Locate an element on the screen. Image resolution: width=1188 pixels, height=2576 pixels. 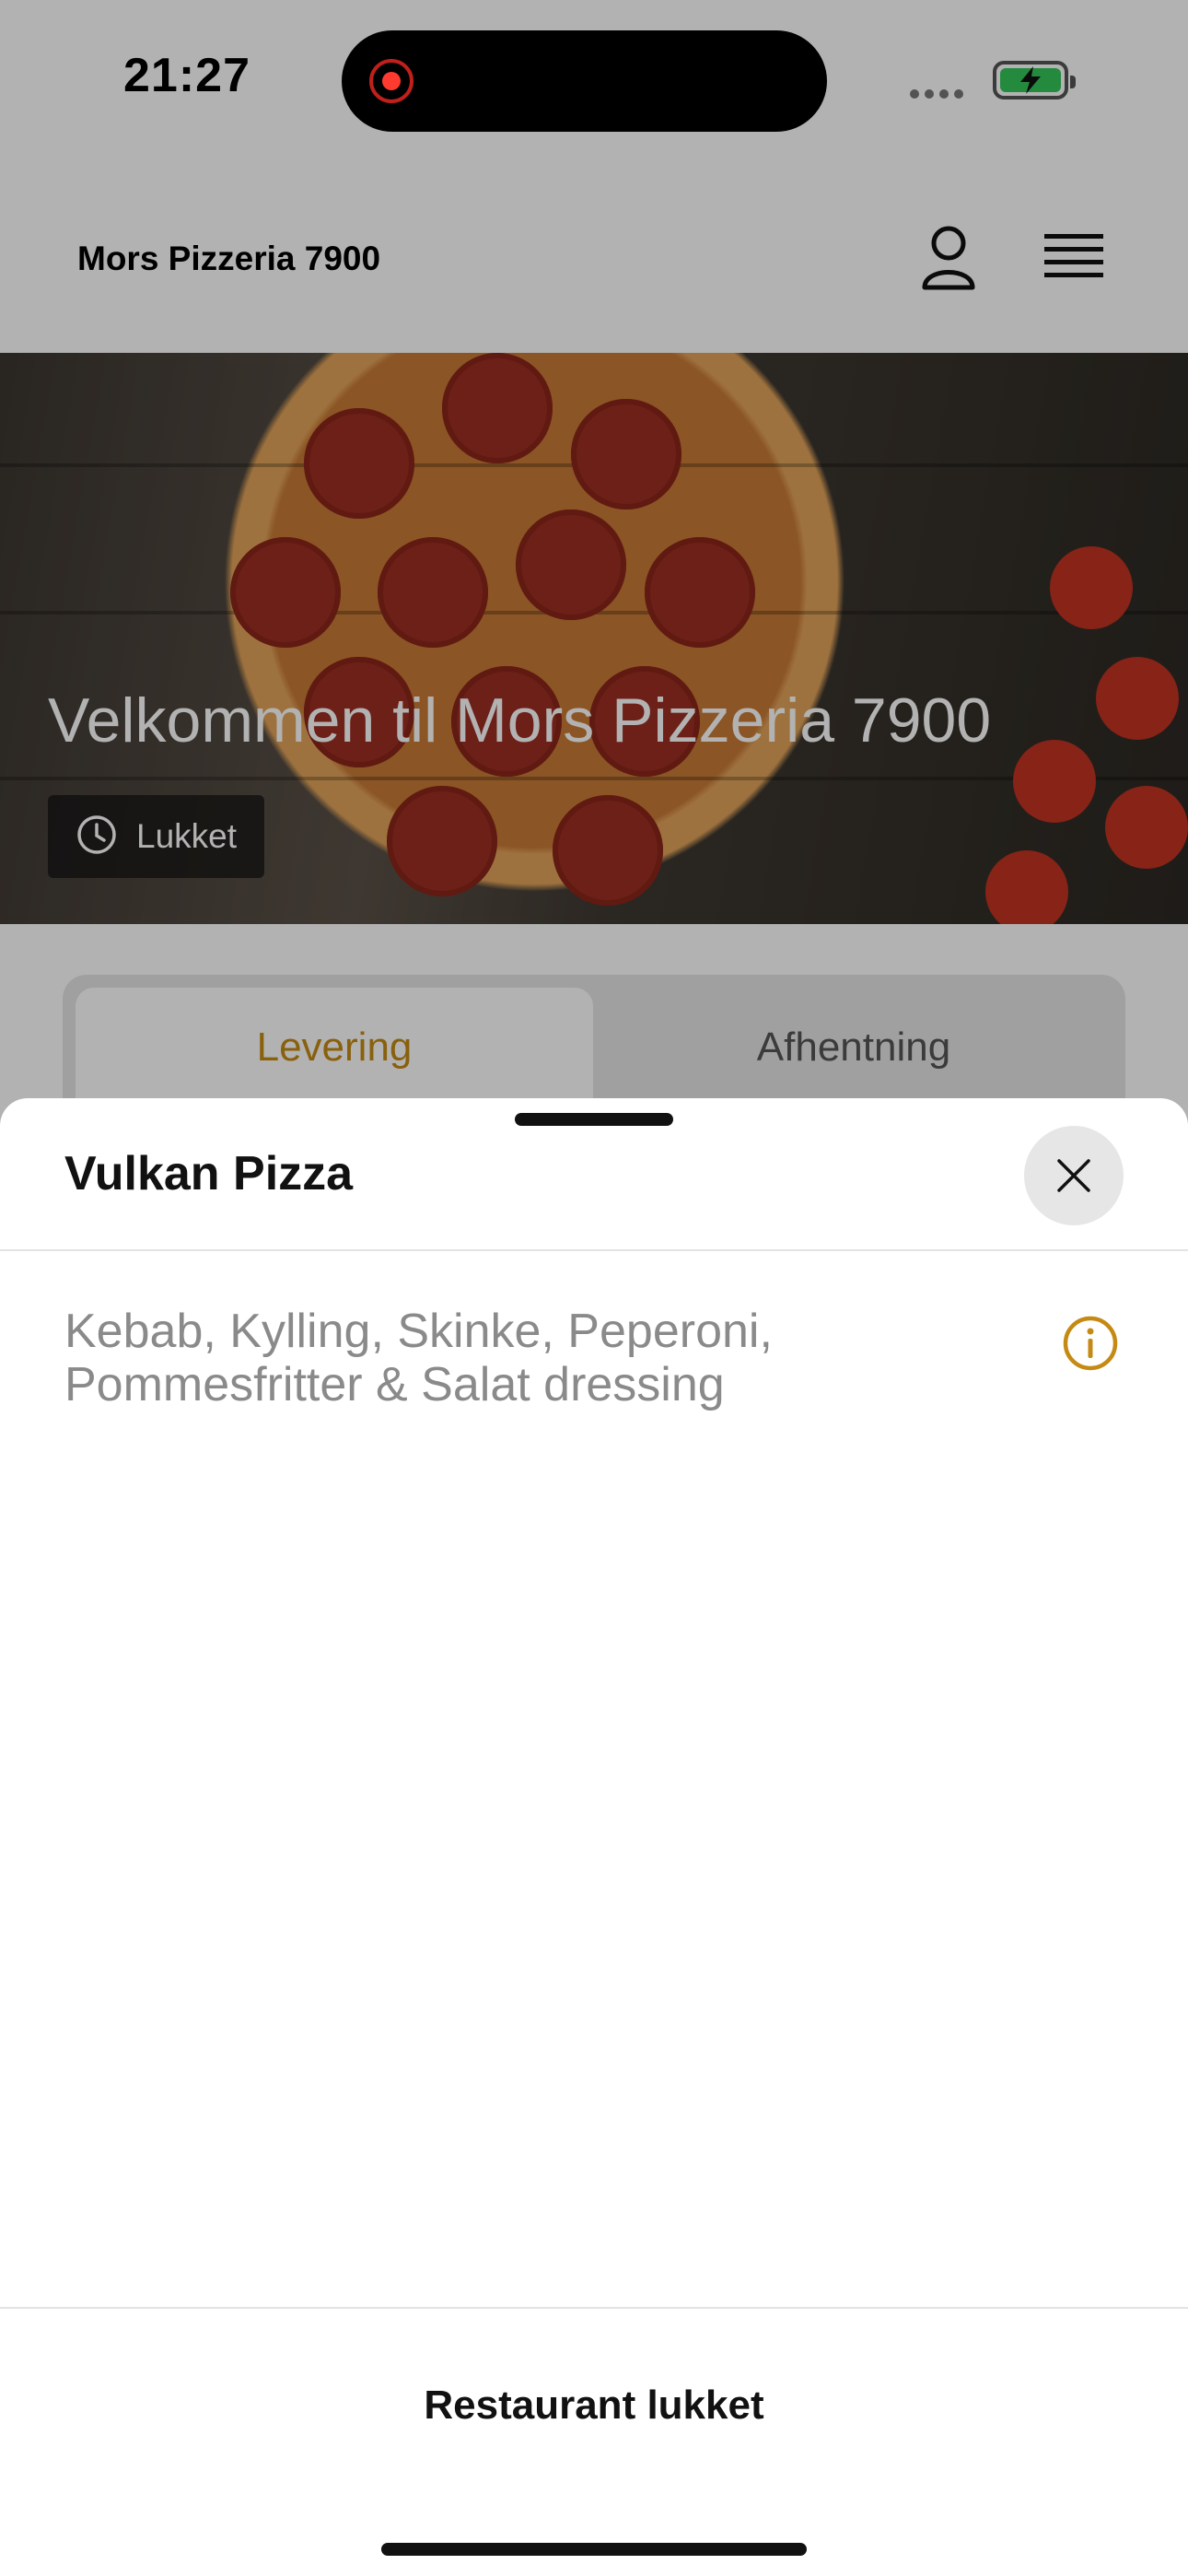
record-icon is located at coordinates (391, 81).